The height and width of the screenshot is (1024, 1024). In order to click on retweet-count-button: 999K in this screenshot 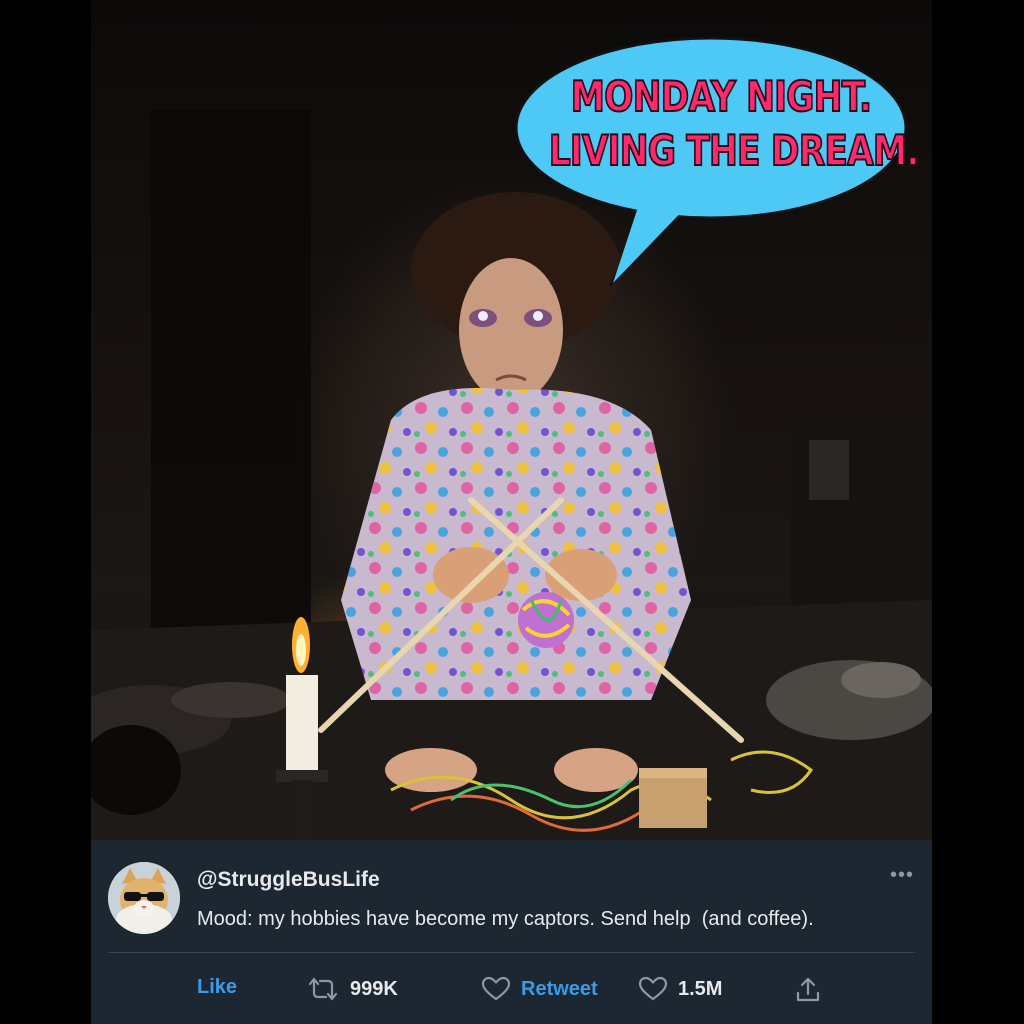, I will do `click(352, 989)`.